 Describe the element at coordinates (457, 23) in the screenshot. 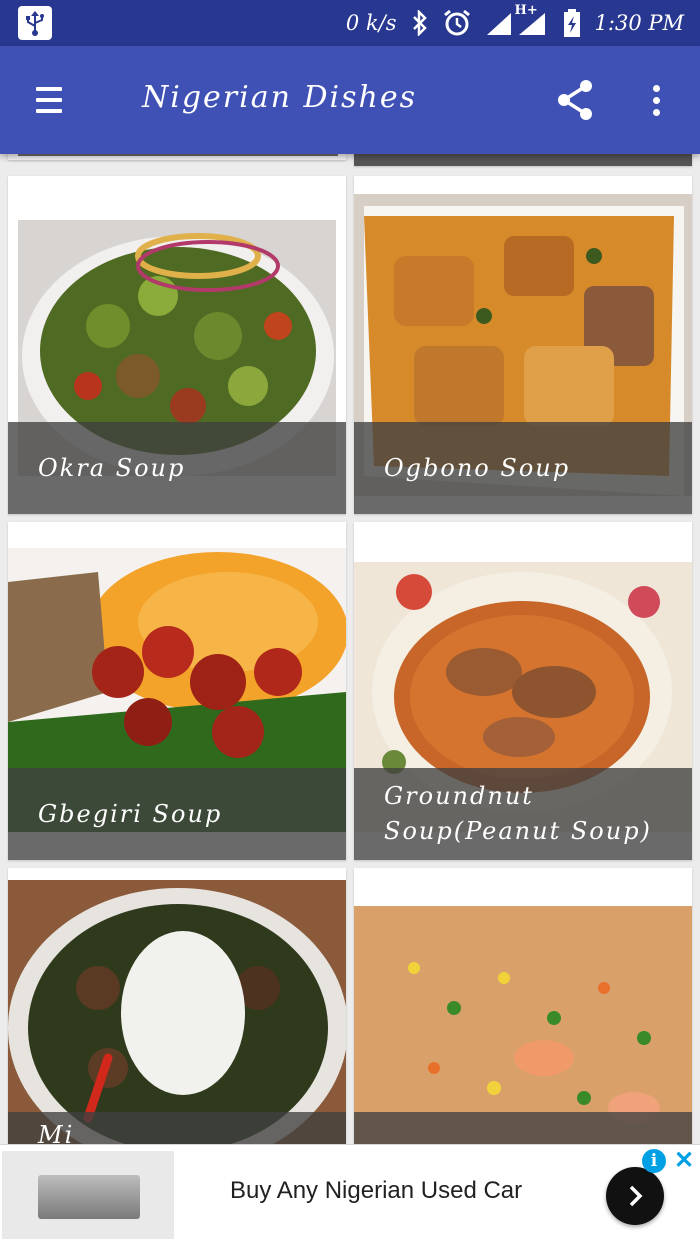

I see `alarm-icon` at that location.